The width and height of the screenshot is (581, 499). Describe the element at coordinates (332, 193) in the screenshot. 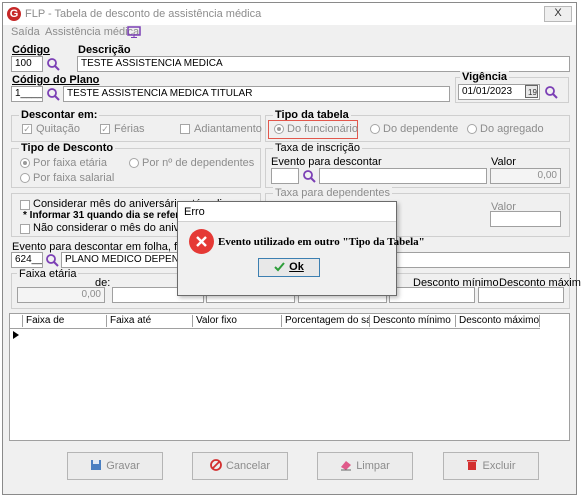

I see `segunda-taxa-label: Taxa para dependentes` at that location.